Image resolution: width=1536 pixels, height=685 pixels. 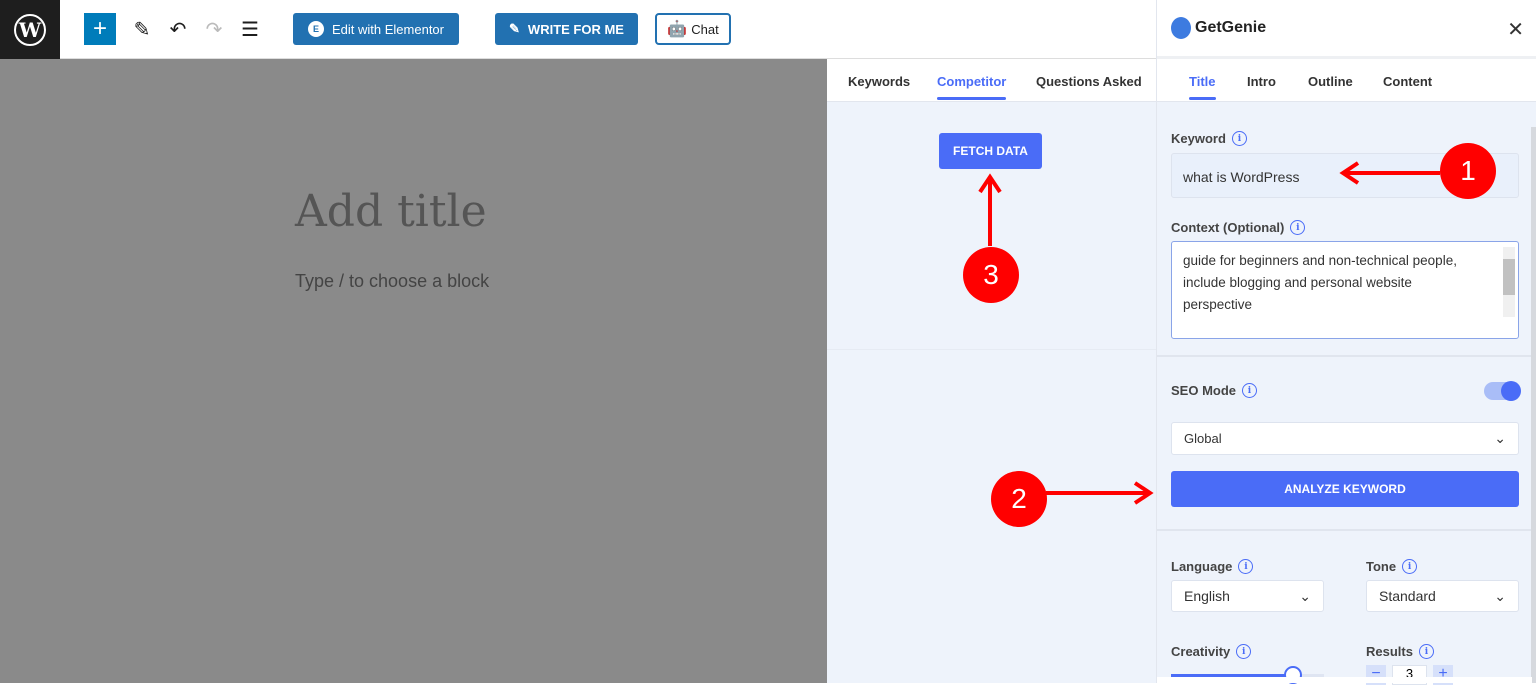 What do you see at coordinates (1019, 499) in the screenshot?
I see `annotation-badge-2: 2` at bounding box center [1019, 499].